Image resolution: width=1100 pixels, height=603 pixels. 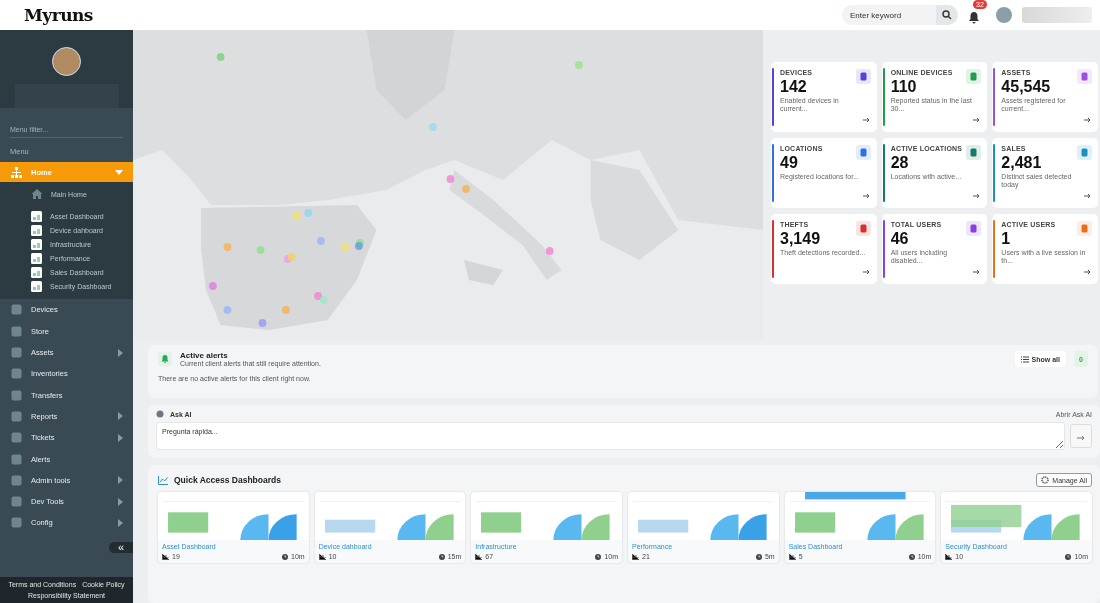 I want to click on line-chart-icon, so click(x=163, y=480).